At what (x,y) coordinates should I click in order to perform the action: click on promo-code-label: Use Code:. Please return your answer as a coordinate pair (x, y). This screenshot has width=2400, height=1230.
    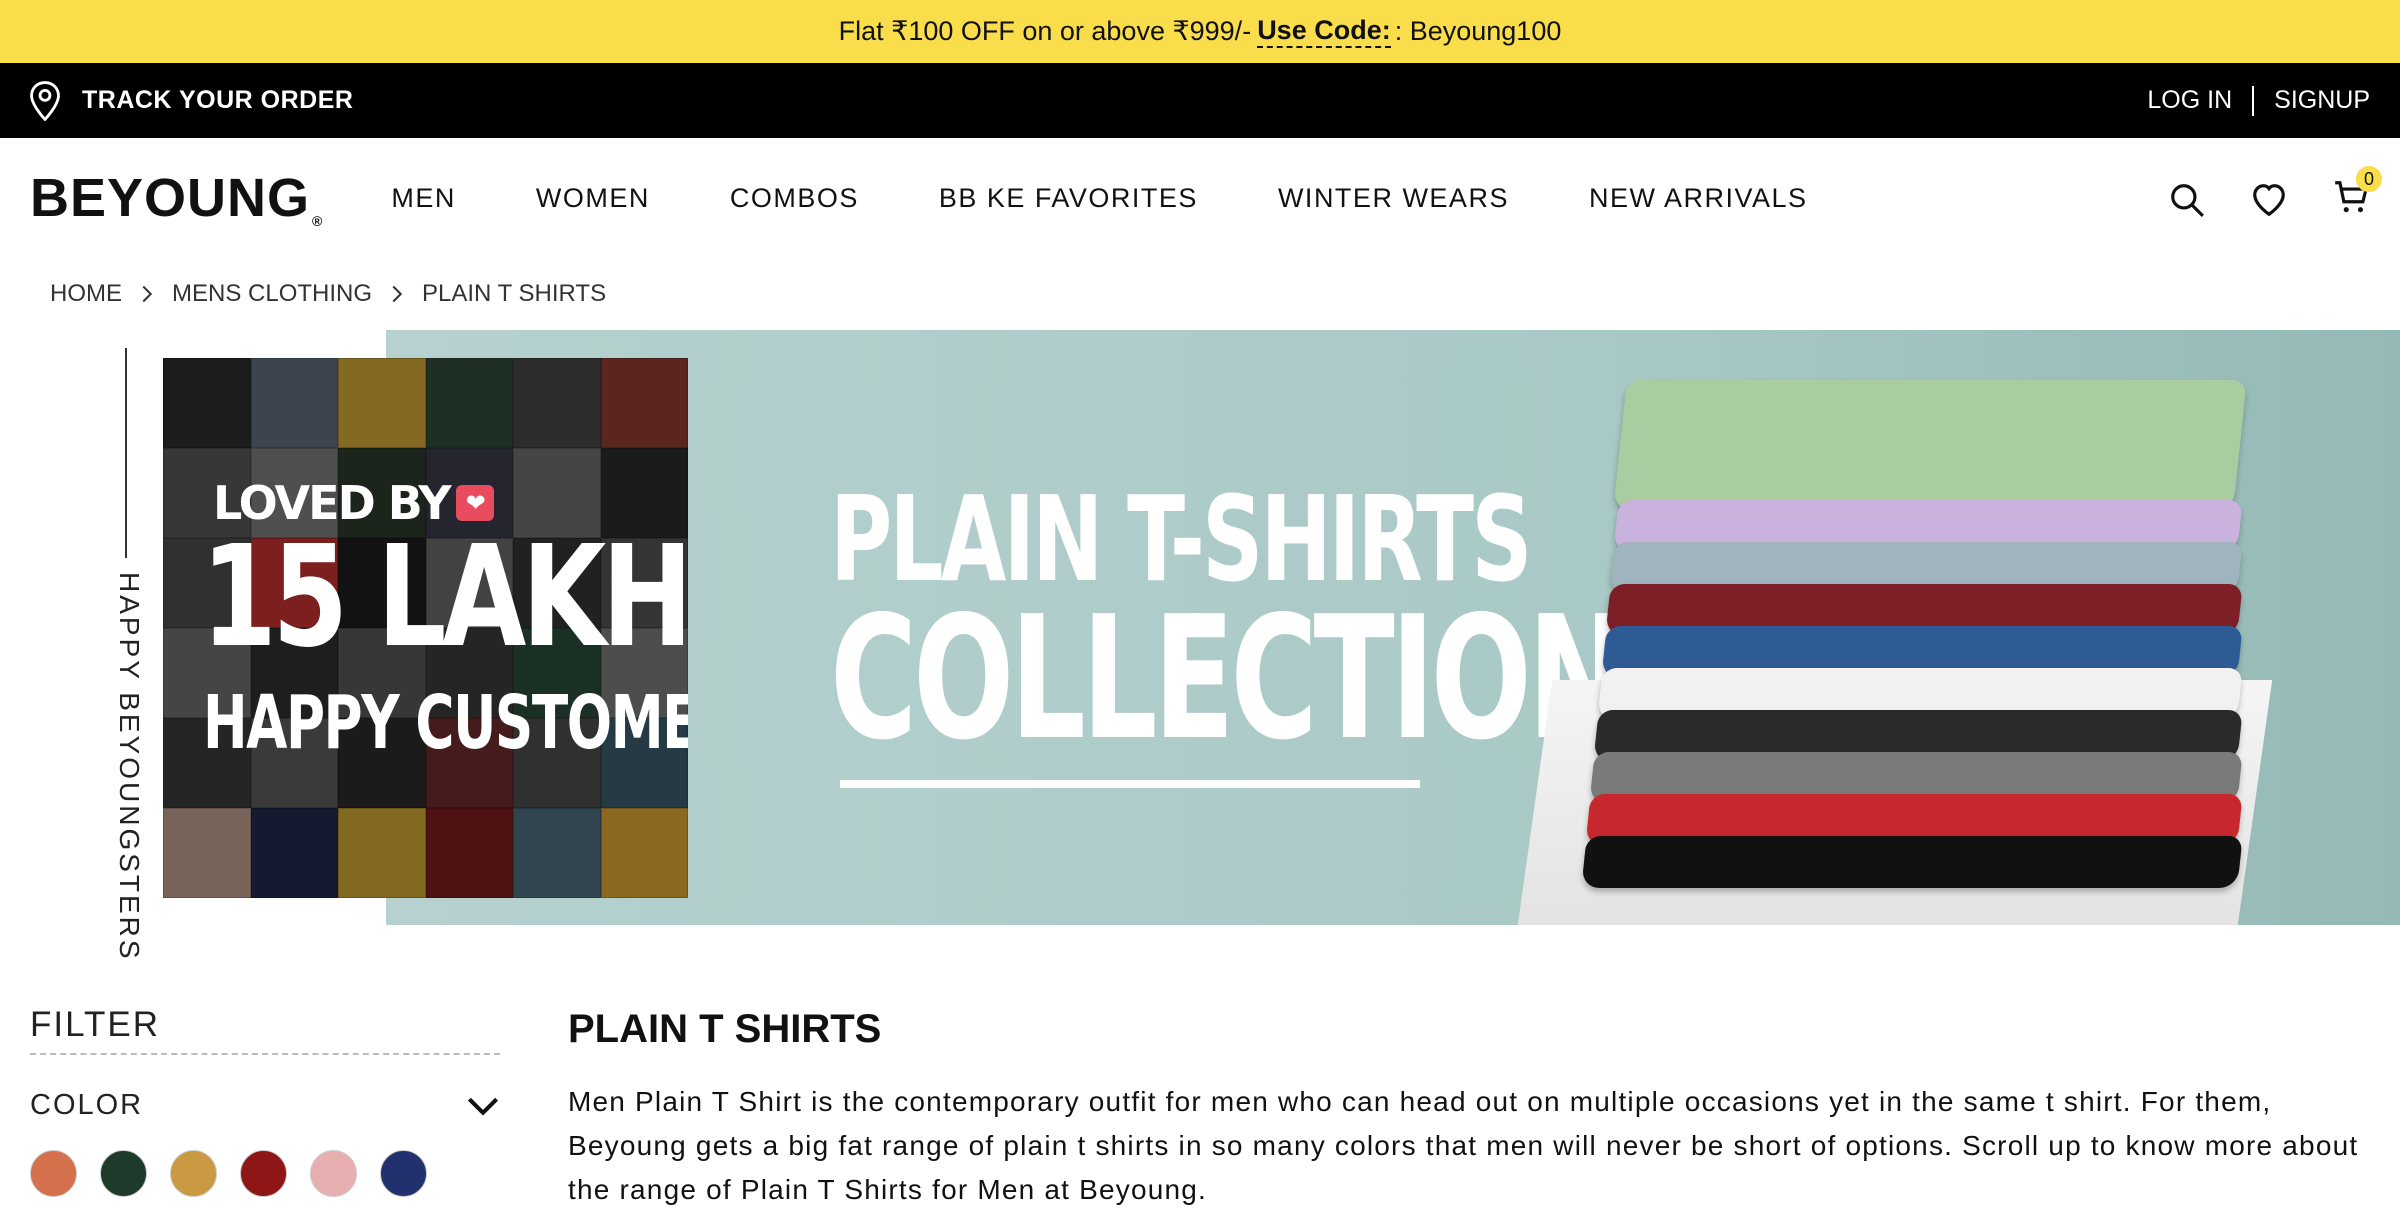
    Looking at the image, I should click on (1324, 31).